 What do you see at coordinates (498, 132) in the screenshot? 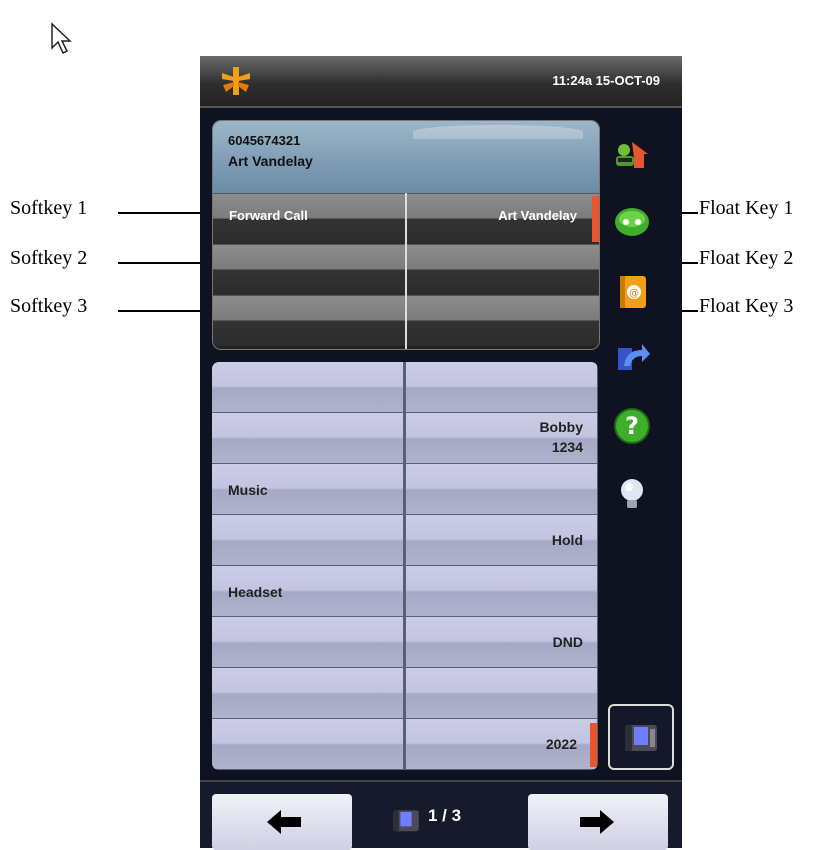
I see `header-background-art` at bounding box center [498, 132].